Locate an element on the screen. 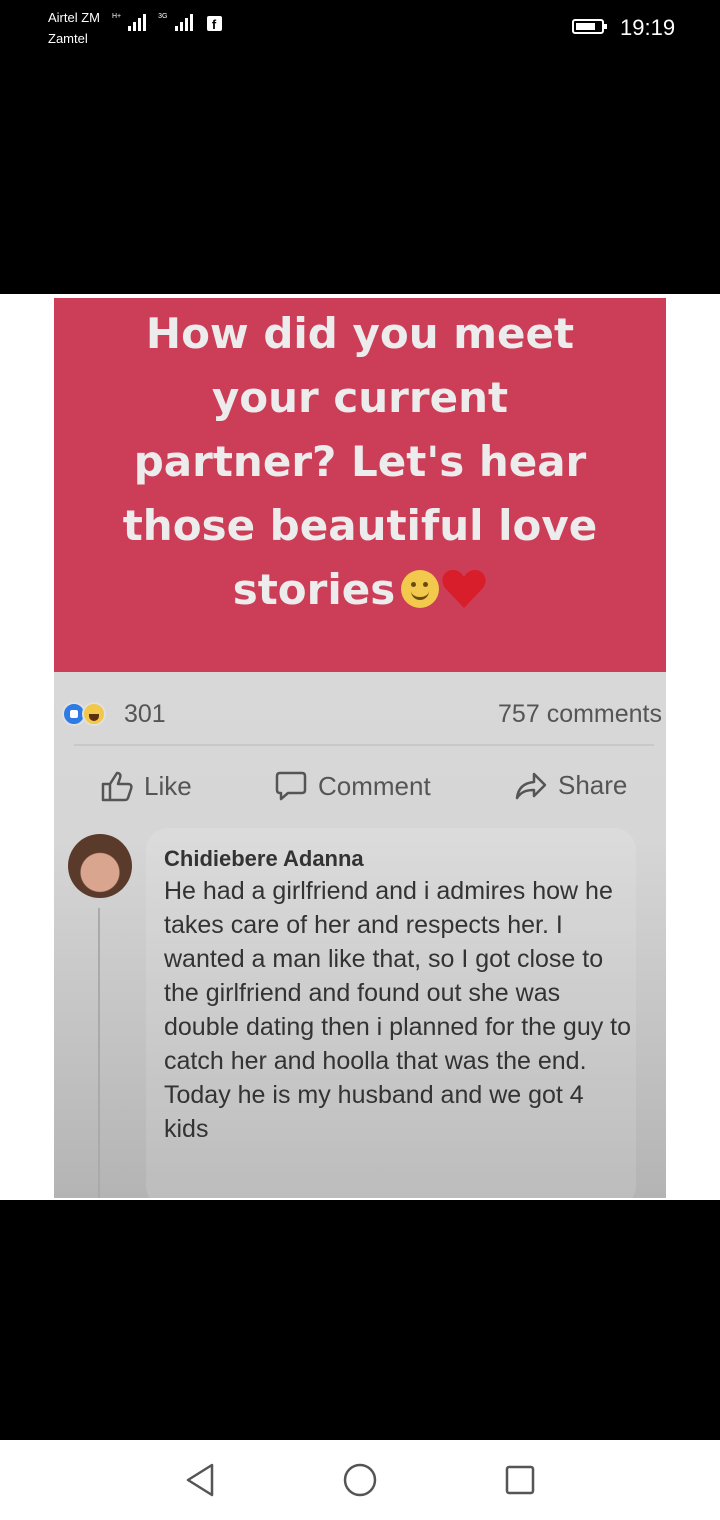  network-type-primary: H+ is located at coordinates (117, 16).